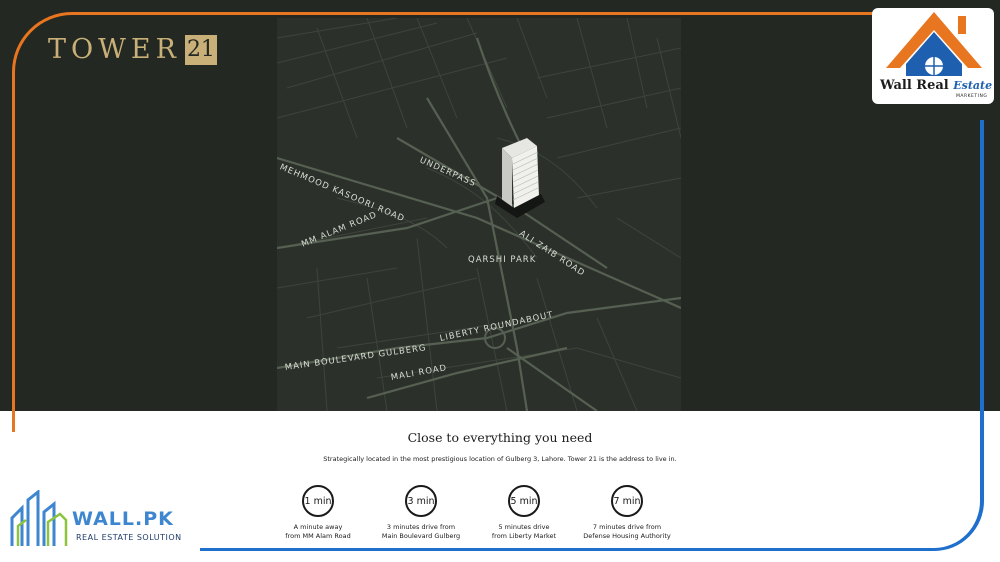  What do you see at coordinates (129, 537) in the screenshot?
I see `wallpk-tagline: REAL ESTATE SOLUTION` at bounding box center [129, 537].